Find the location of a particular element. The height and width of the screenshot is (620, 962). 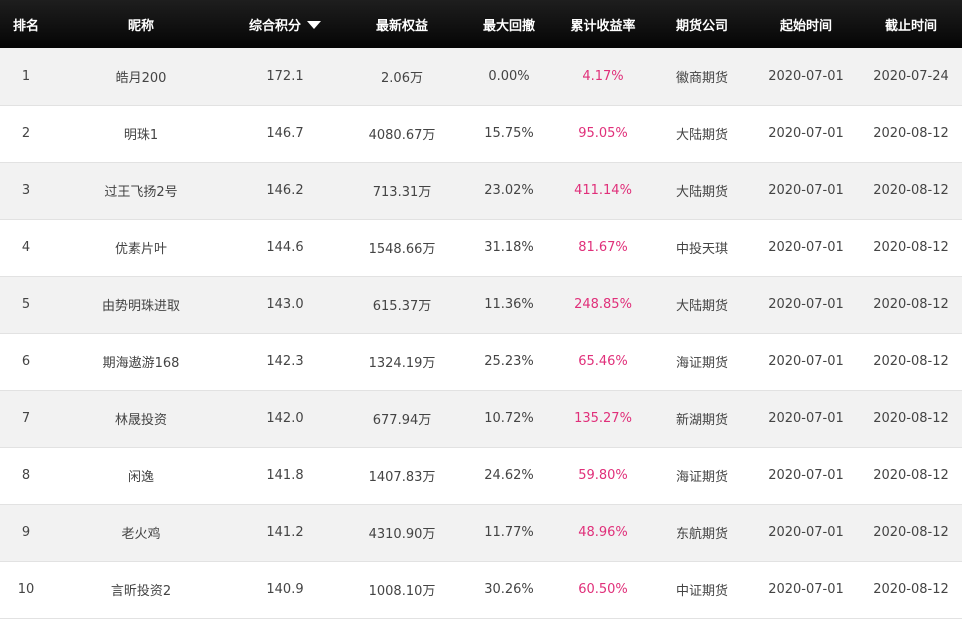

cumulative-return-cell: 95.05% is located at coordinates (603, 133).